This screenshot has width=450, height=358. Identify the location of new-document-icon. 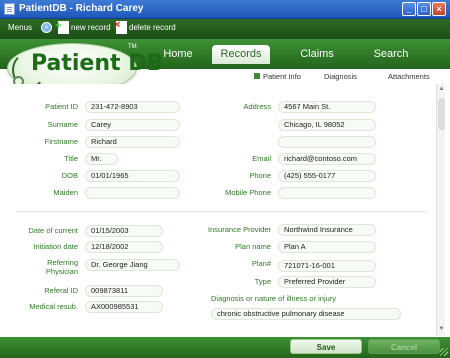
(62, 27).